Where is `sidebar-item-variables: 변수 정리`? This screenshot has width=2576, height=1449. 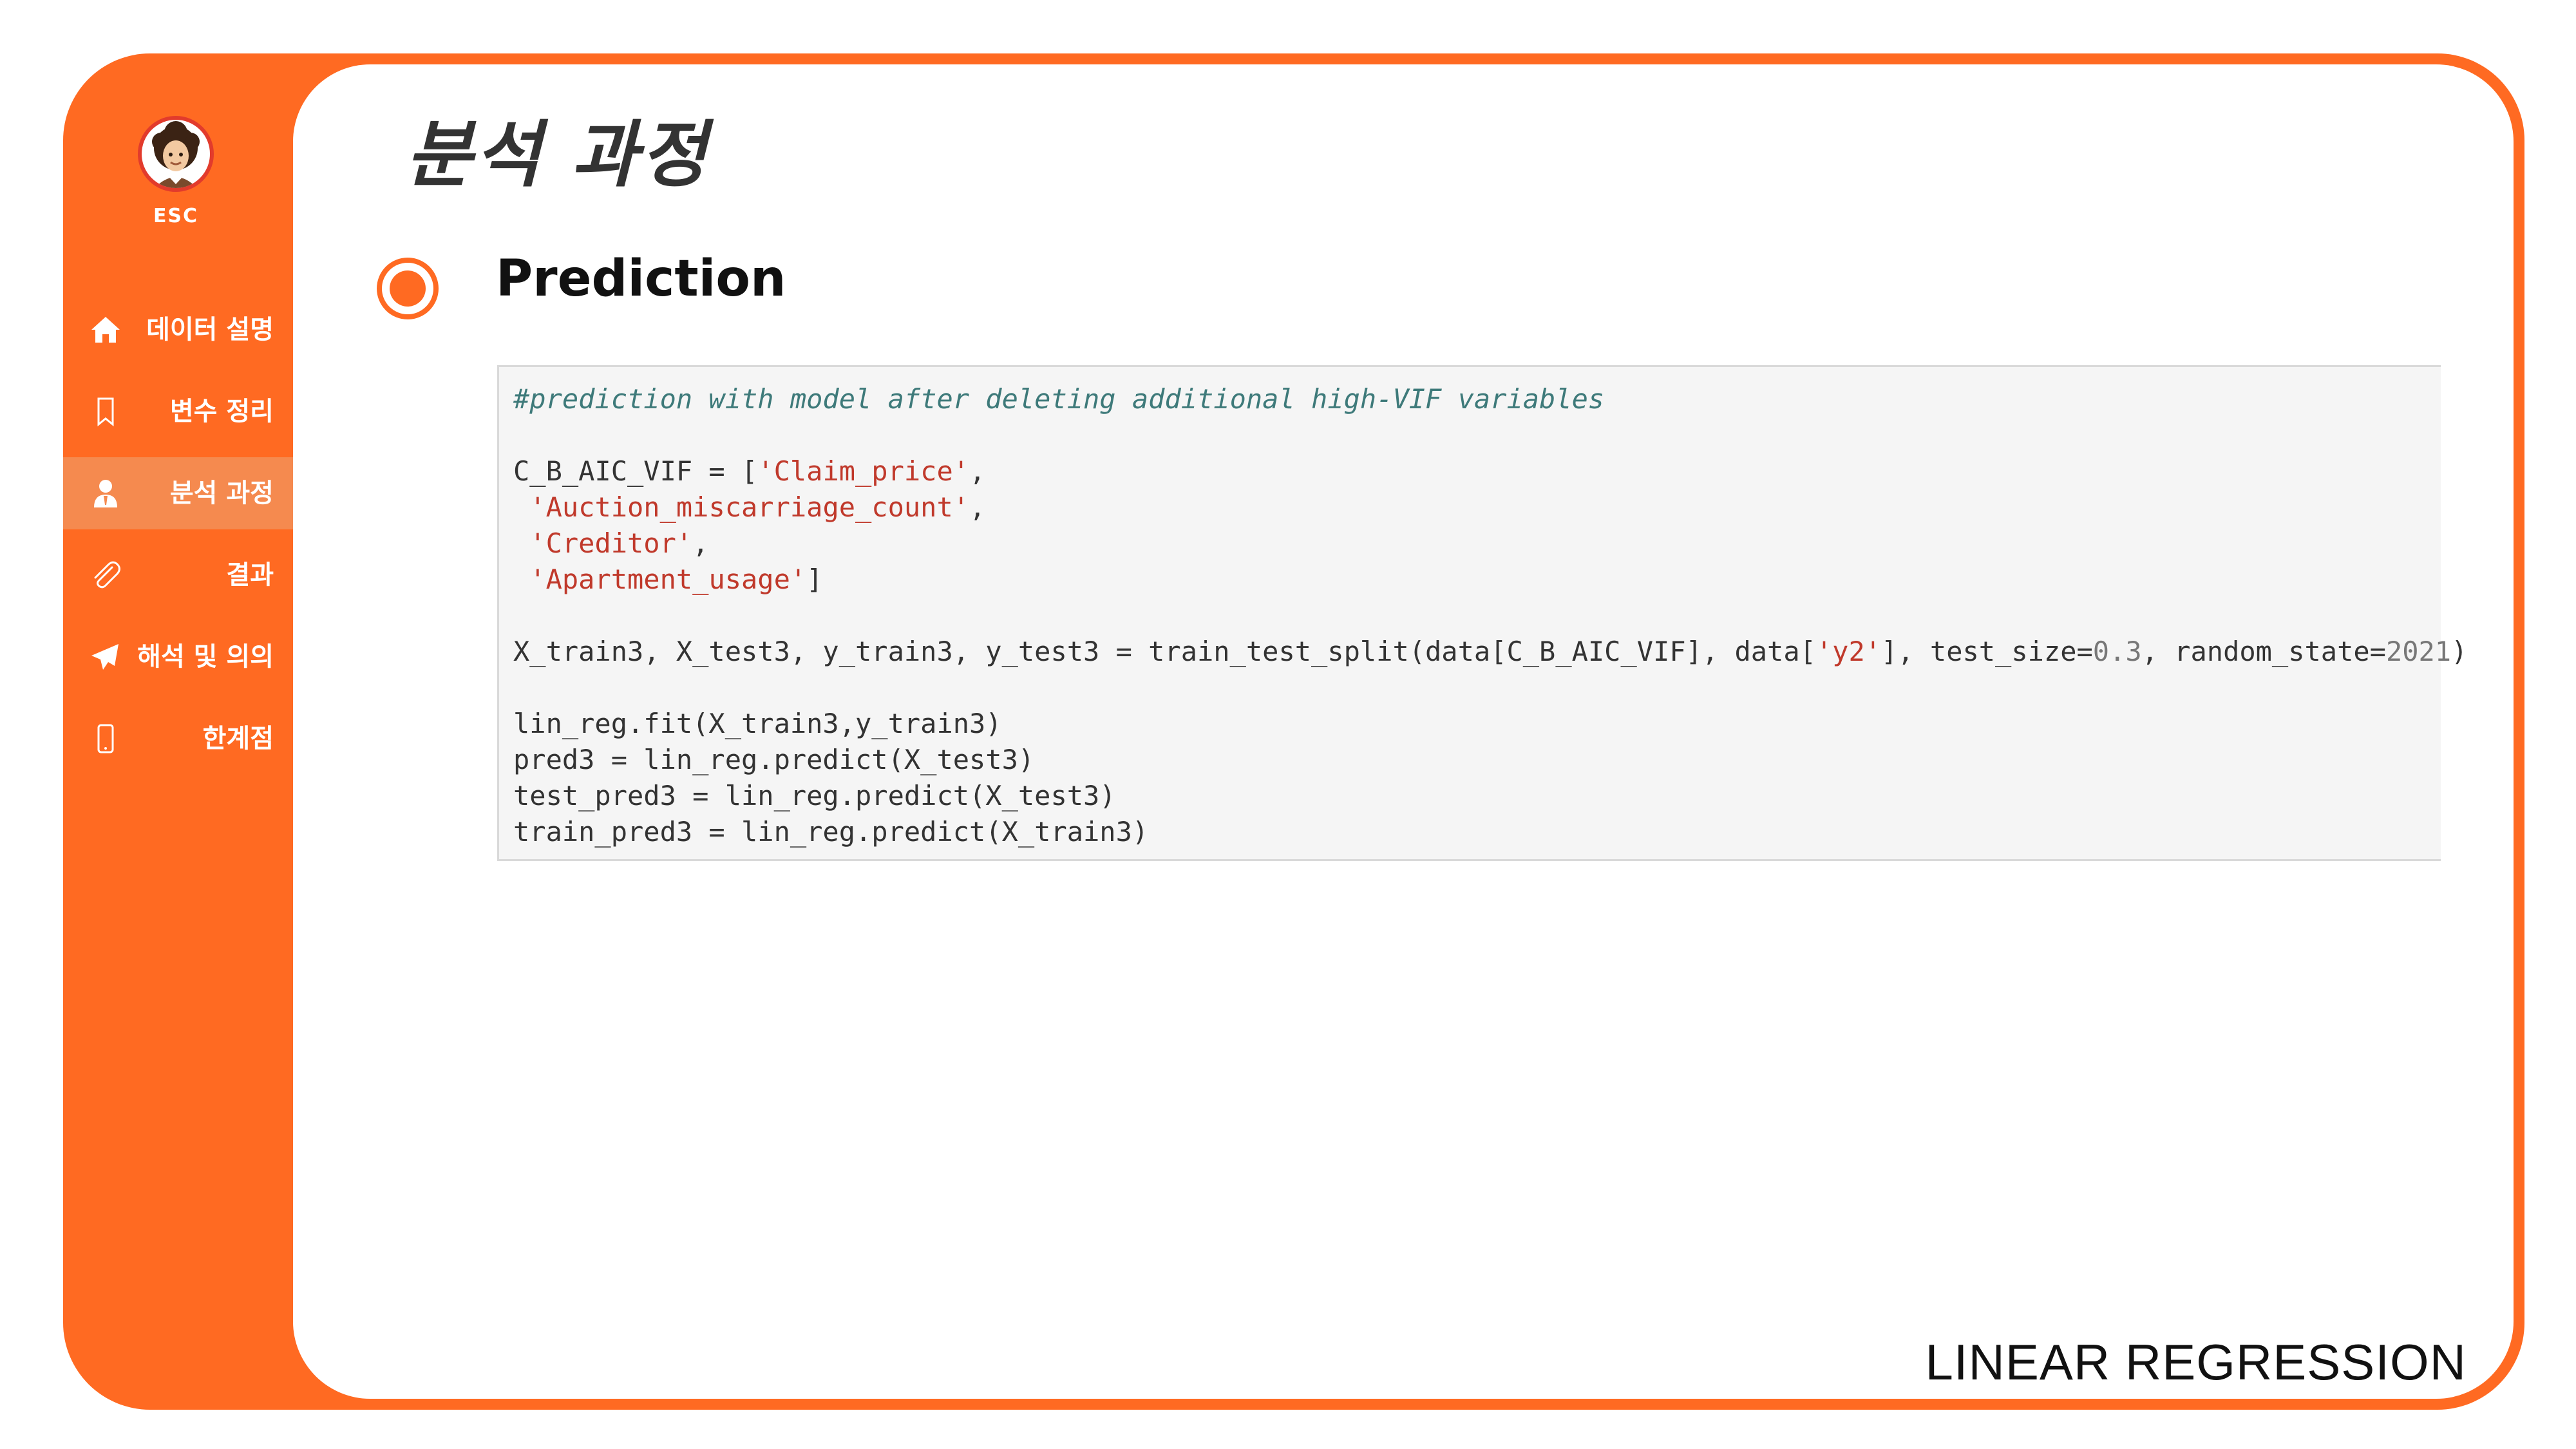 sidebar-item-variables: 변수 정리 is located at coordinates (178, 412).